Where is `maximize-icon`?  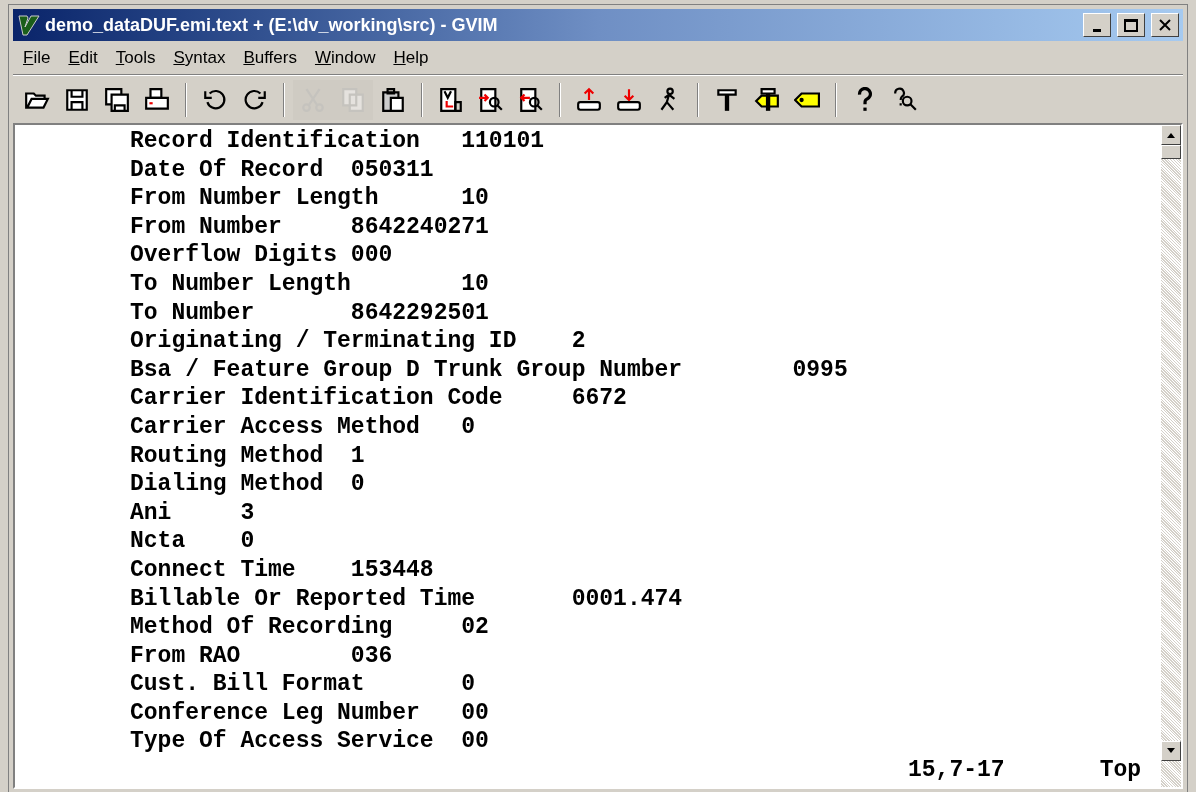 maximize-icon is located at coordinates (1131, 25).